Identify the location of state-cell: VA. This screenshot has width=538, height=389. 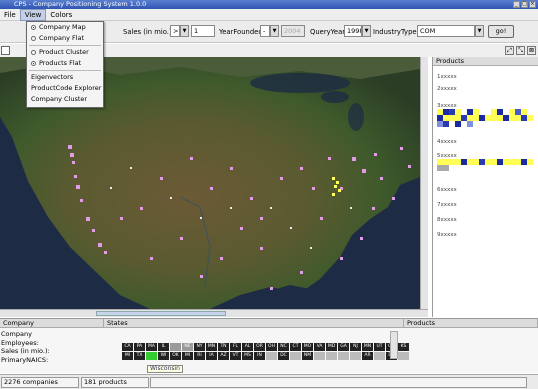
(319, 347).